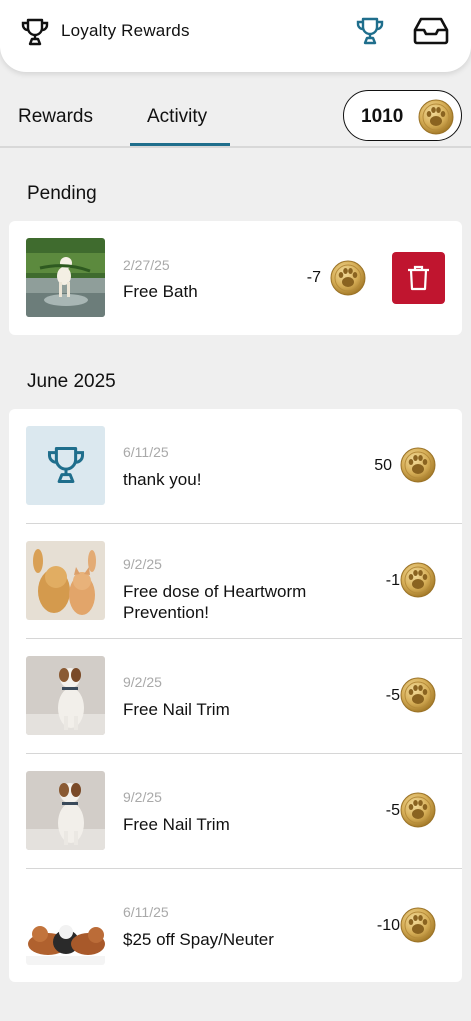 The image size is (471, 1021). Describe the element at coordinates (383, 465) in the screenshot. I see `item-points: 50` at that location.